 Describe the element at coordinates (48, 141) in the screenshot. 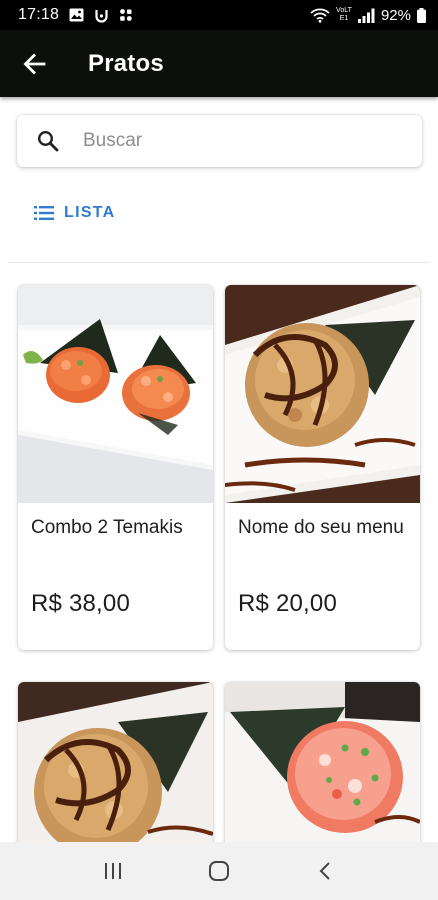

I see `search-icon` at that location.